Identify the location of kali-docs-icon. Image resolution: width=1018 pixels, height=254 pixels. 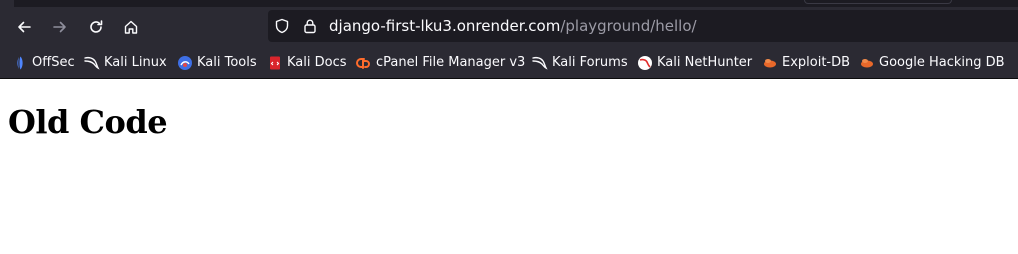
(275, 63).